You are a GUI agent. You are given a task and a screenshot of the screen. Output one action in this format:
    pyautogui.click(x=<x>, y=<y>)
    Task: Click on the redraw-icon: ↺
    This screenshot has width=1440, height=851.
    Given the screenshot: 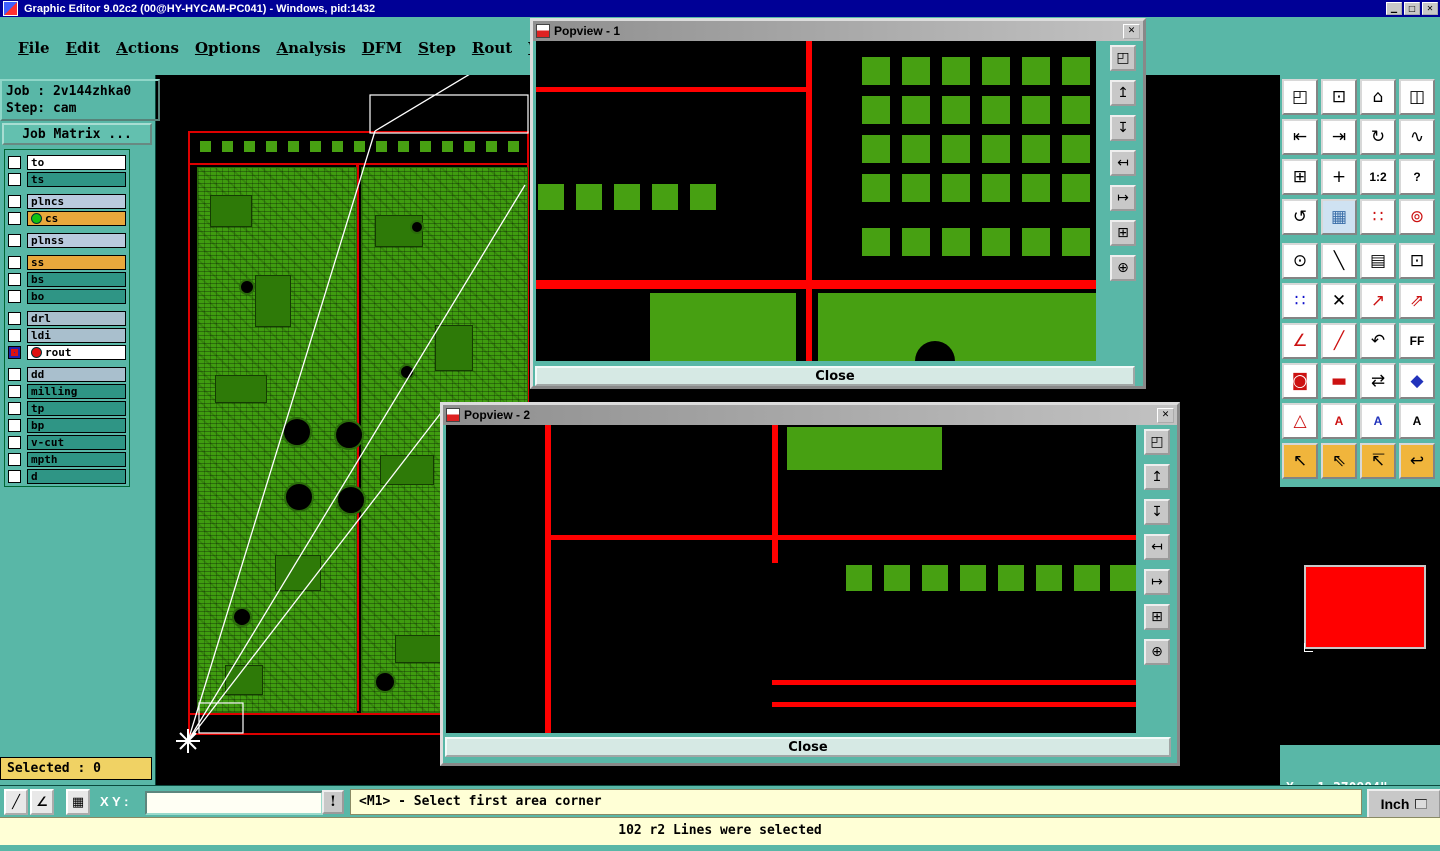 What is the action you would take?
    pyautogui.click(x=1300, y=217)
    